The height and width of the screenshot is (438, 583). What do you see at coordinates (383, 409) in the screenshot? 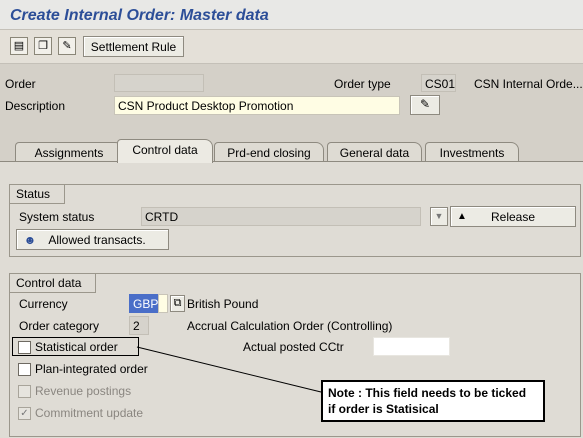
I see `annotation-line-2: if order is Statisical` at bounding box center [383, 409].